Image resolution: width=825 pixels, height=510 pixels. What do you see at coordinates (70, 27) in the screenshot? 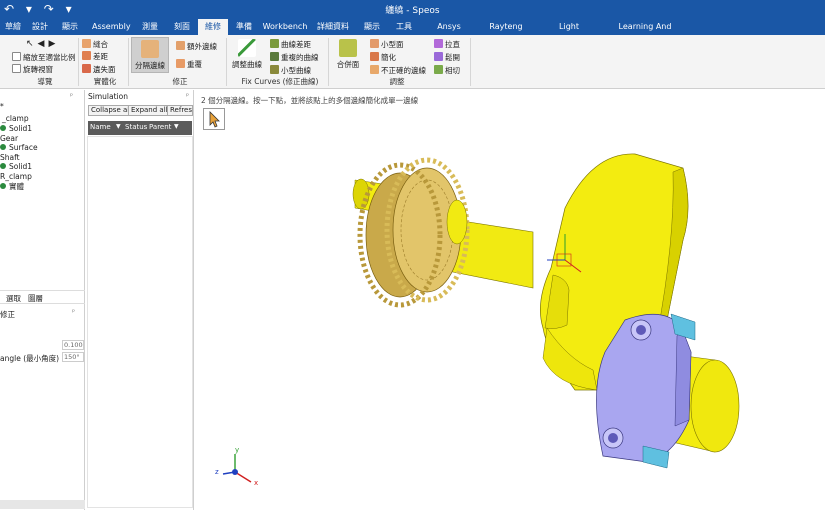
I see `tab-display: 顯示` at bounding box center [70, 27].